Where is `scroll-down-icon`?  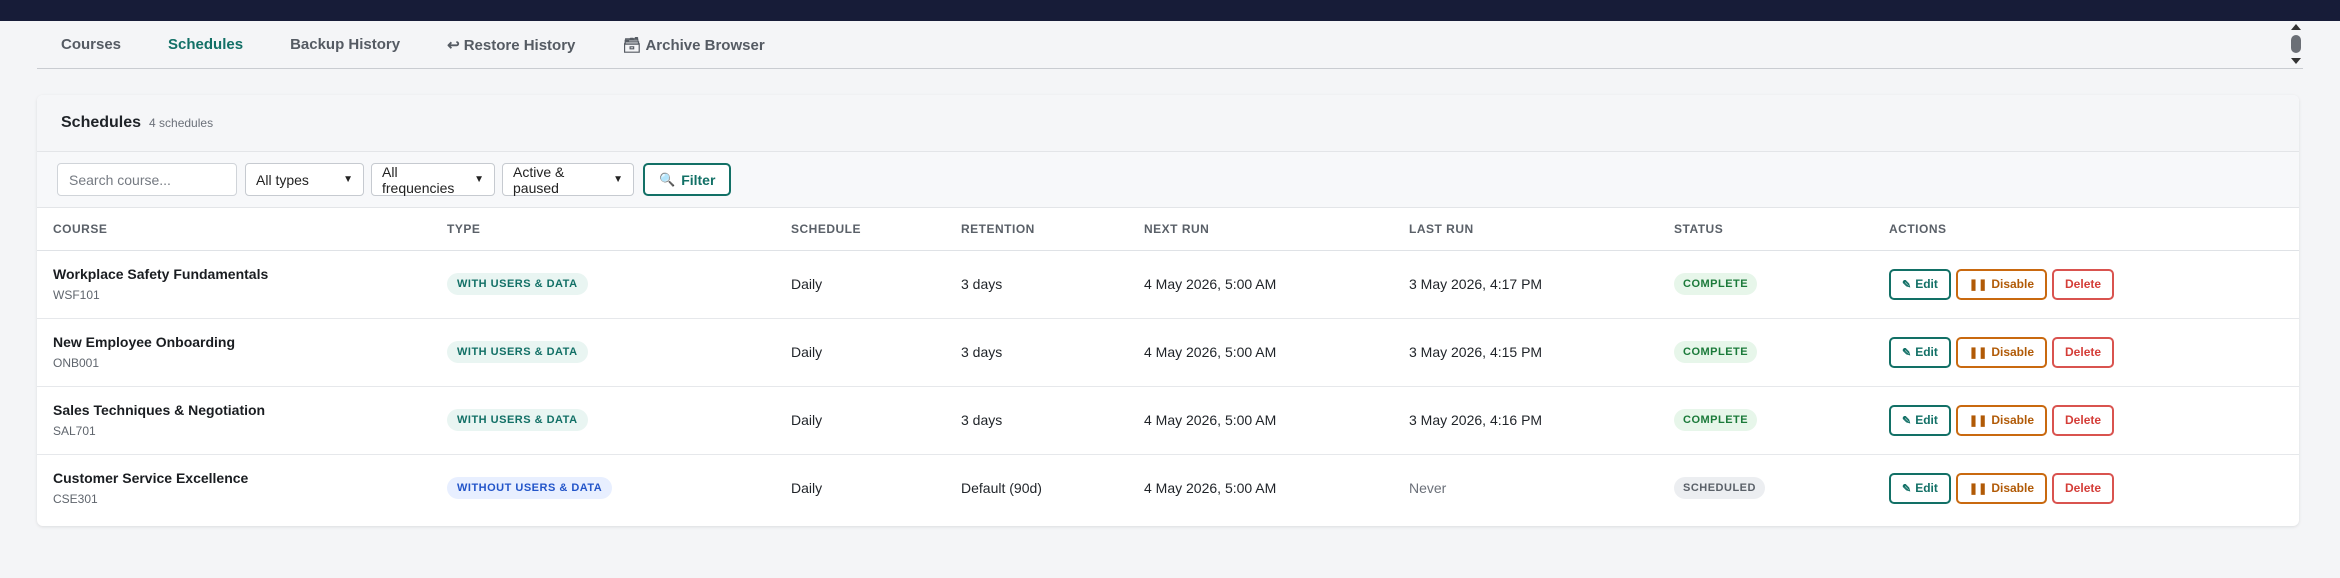
scroll-down-icon is located at coordinates (2296, 61).